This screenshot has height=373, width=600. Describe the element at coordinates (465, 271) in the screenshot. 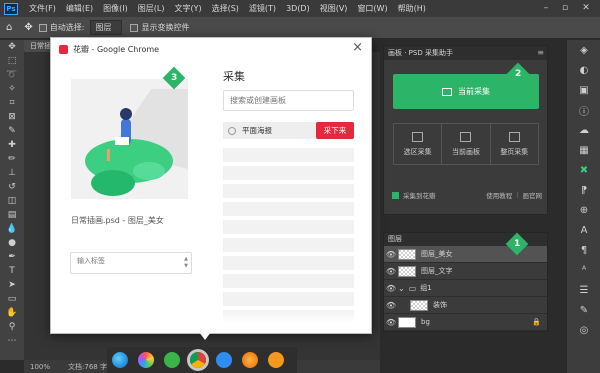

I see `layer-row: 👁 图层_文字` at that location.